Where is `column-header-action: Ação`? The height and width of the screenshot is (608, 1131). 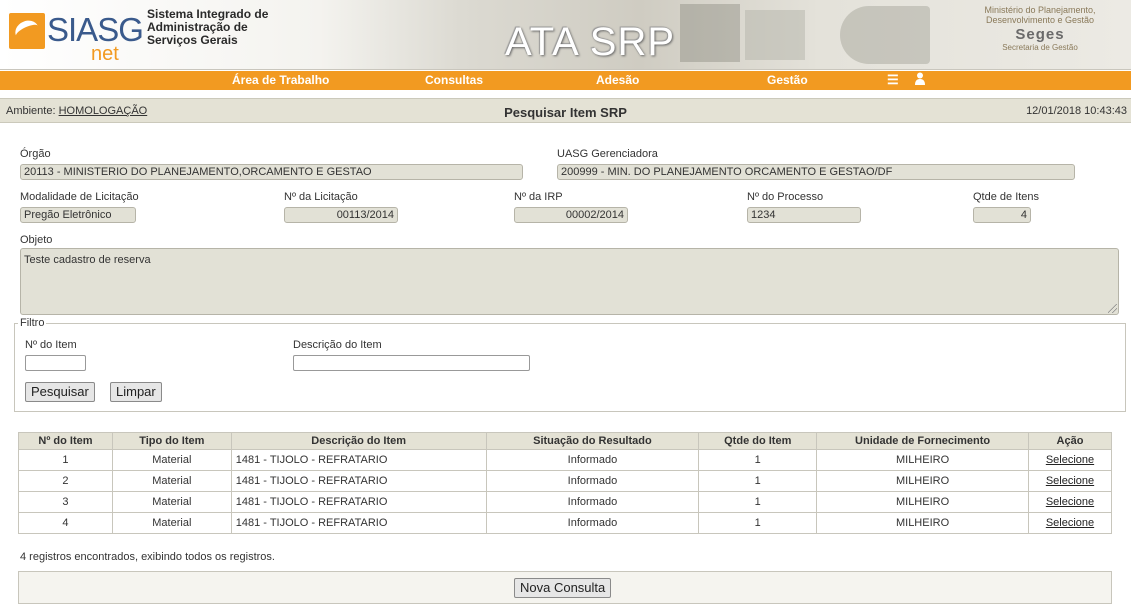
column-header-action: Ação is located at coordinates (1070, 441).